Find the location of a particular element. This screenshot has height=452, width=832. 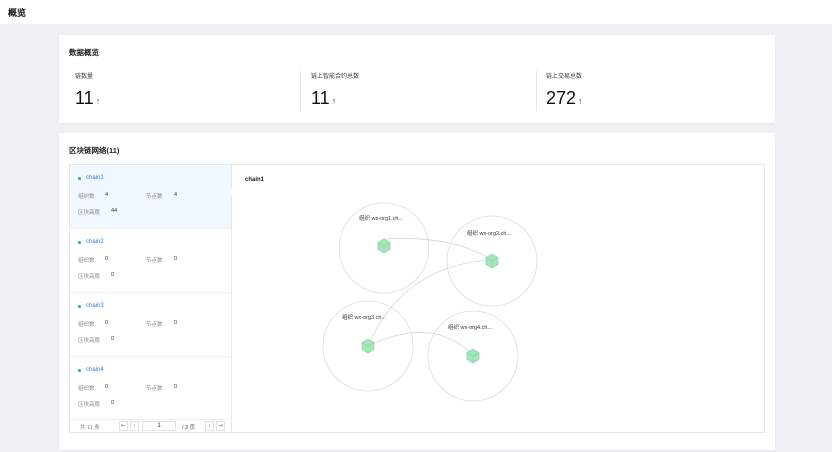

stat-tx-count: 链上交易总数 272 ↑ is located at coordinates (564, 90).